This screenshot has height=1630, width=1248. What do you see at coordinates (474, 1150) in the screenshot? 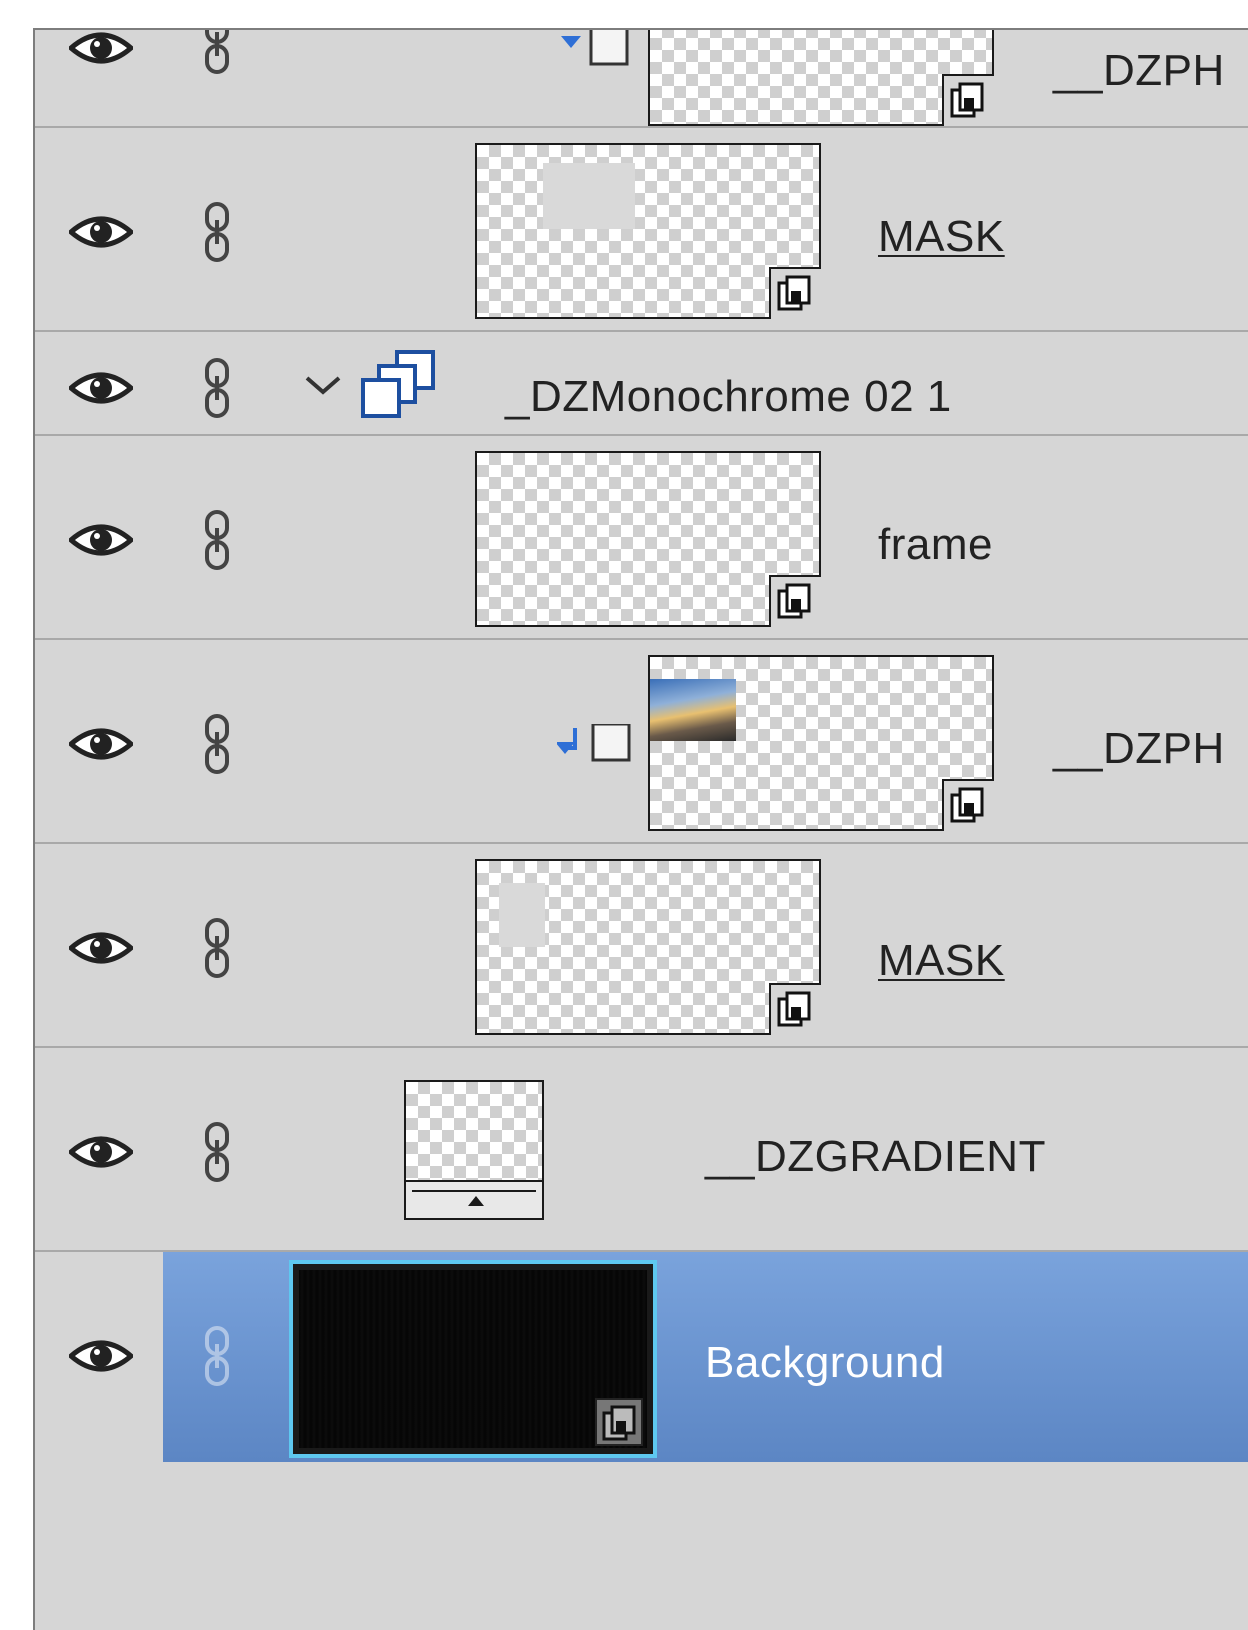
I see `gradient-thumbnail` at bounding box center [474, 1150].